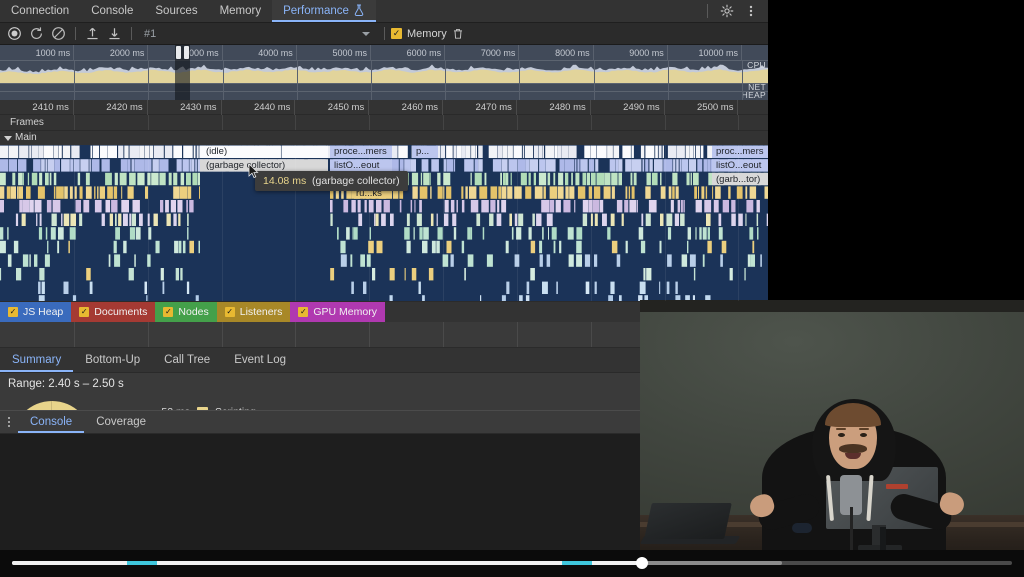  Describe the element at coordinates (14, 34) in the screenshot. I see `record-icon` at that location.